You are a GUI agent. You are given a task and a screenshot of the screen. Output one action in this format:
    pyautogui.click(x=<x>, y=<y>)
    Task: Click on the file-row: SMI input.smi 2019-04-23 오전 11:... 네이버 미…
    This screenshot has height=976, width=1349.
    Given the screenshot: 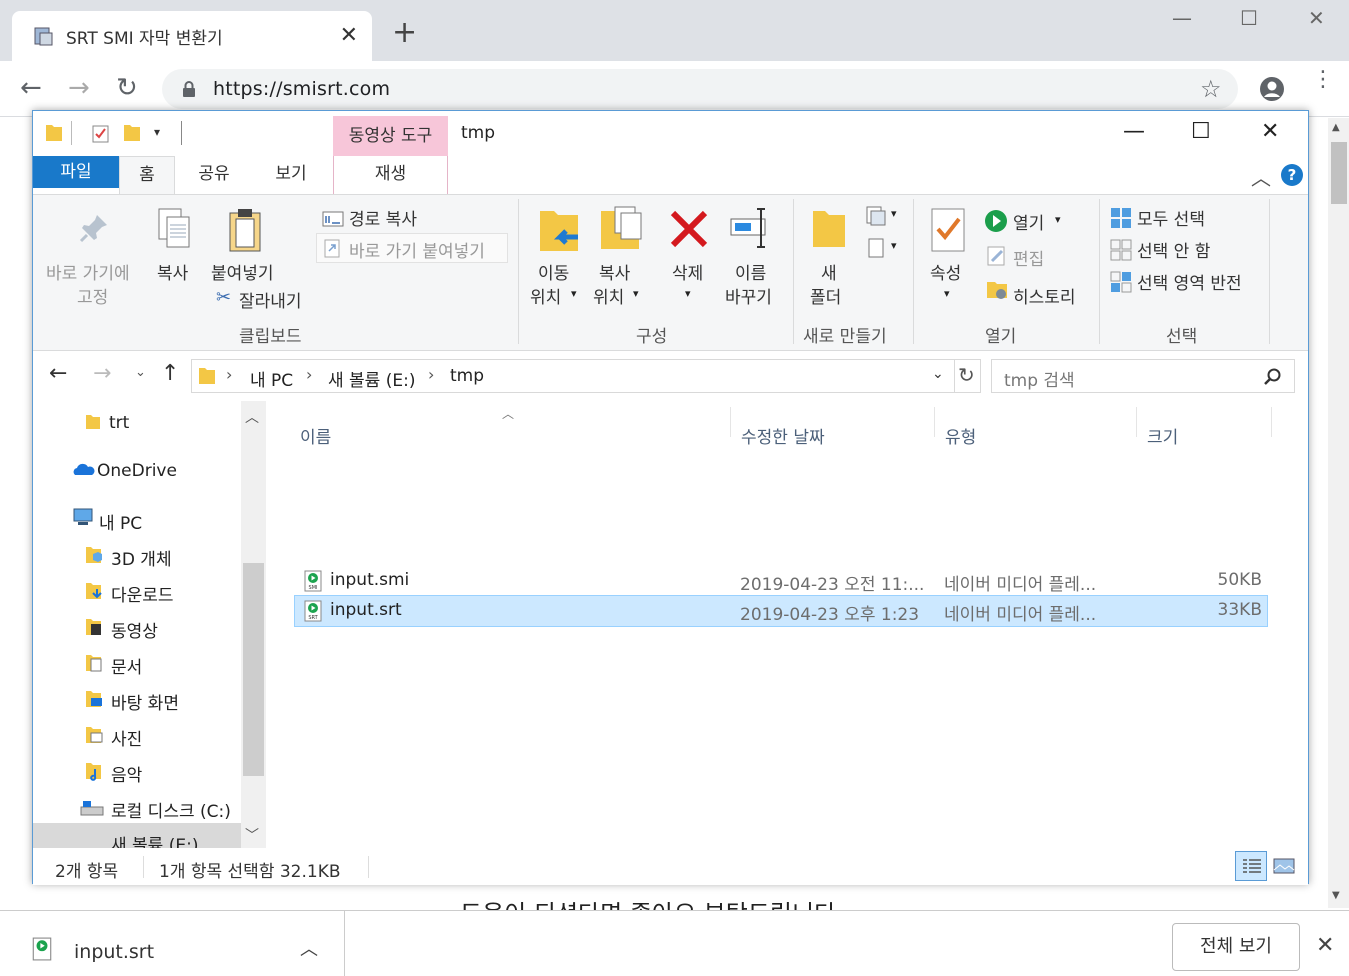 What is the action you would take?
    pyautogui.click(x=781, y=581)
    